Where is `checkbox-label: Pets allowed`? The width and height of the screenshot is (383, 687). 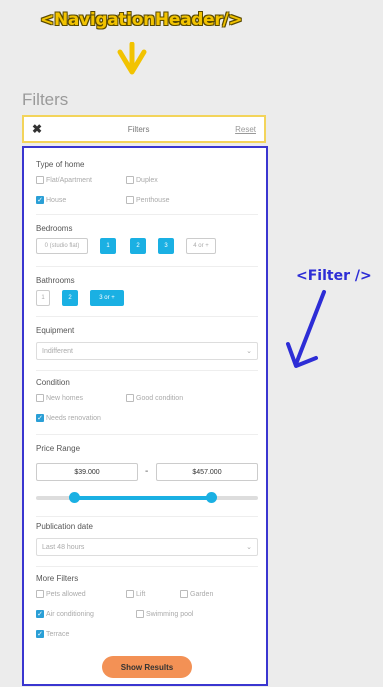
checkbox-label: Pets allowed is located at coordinates (66, 594).